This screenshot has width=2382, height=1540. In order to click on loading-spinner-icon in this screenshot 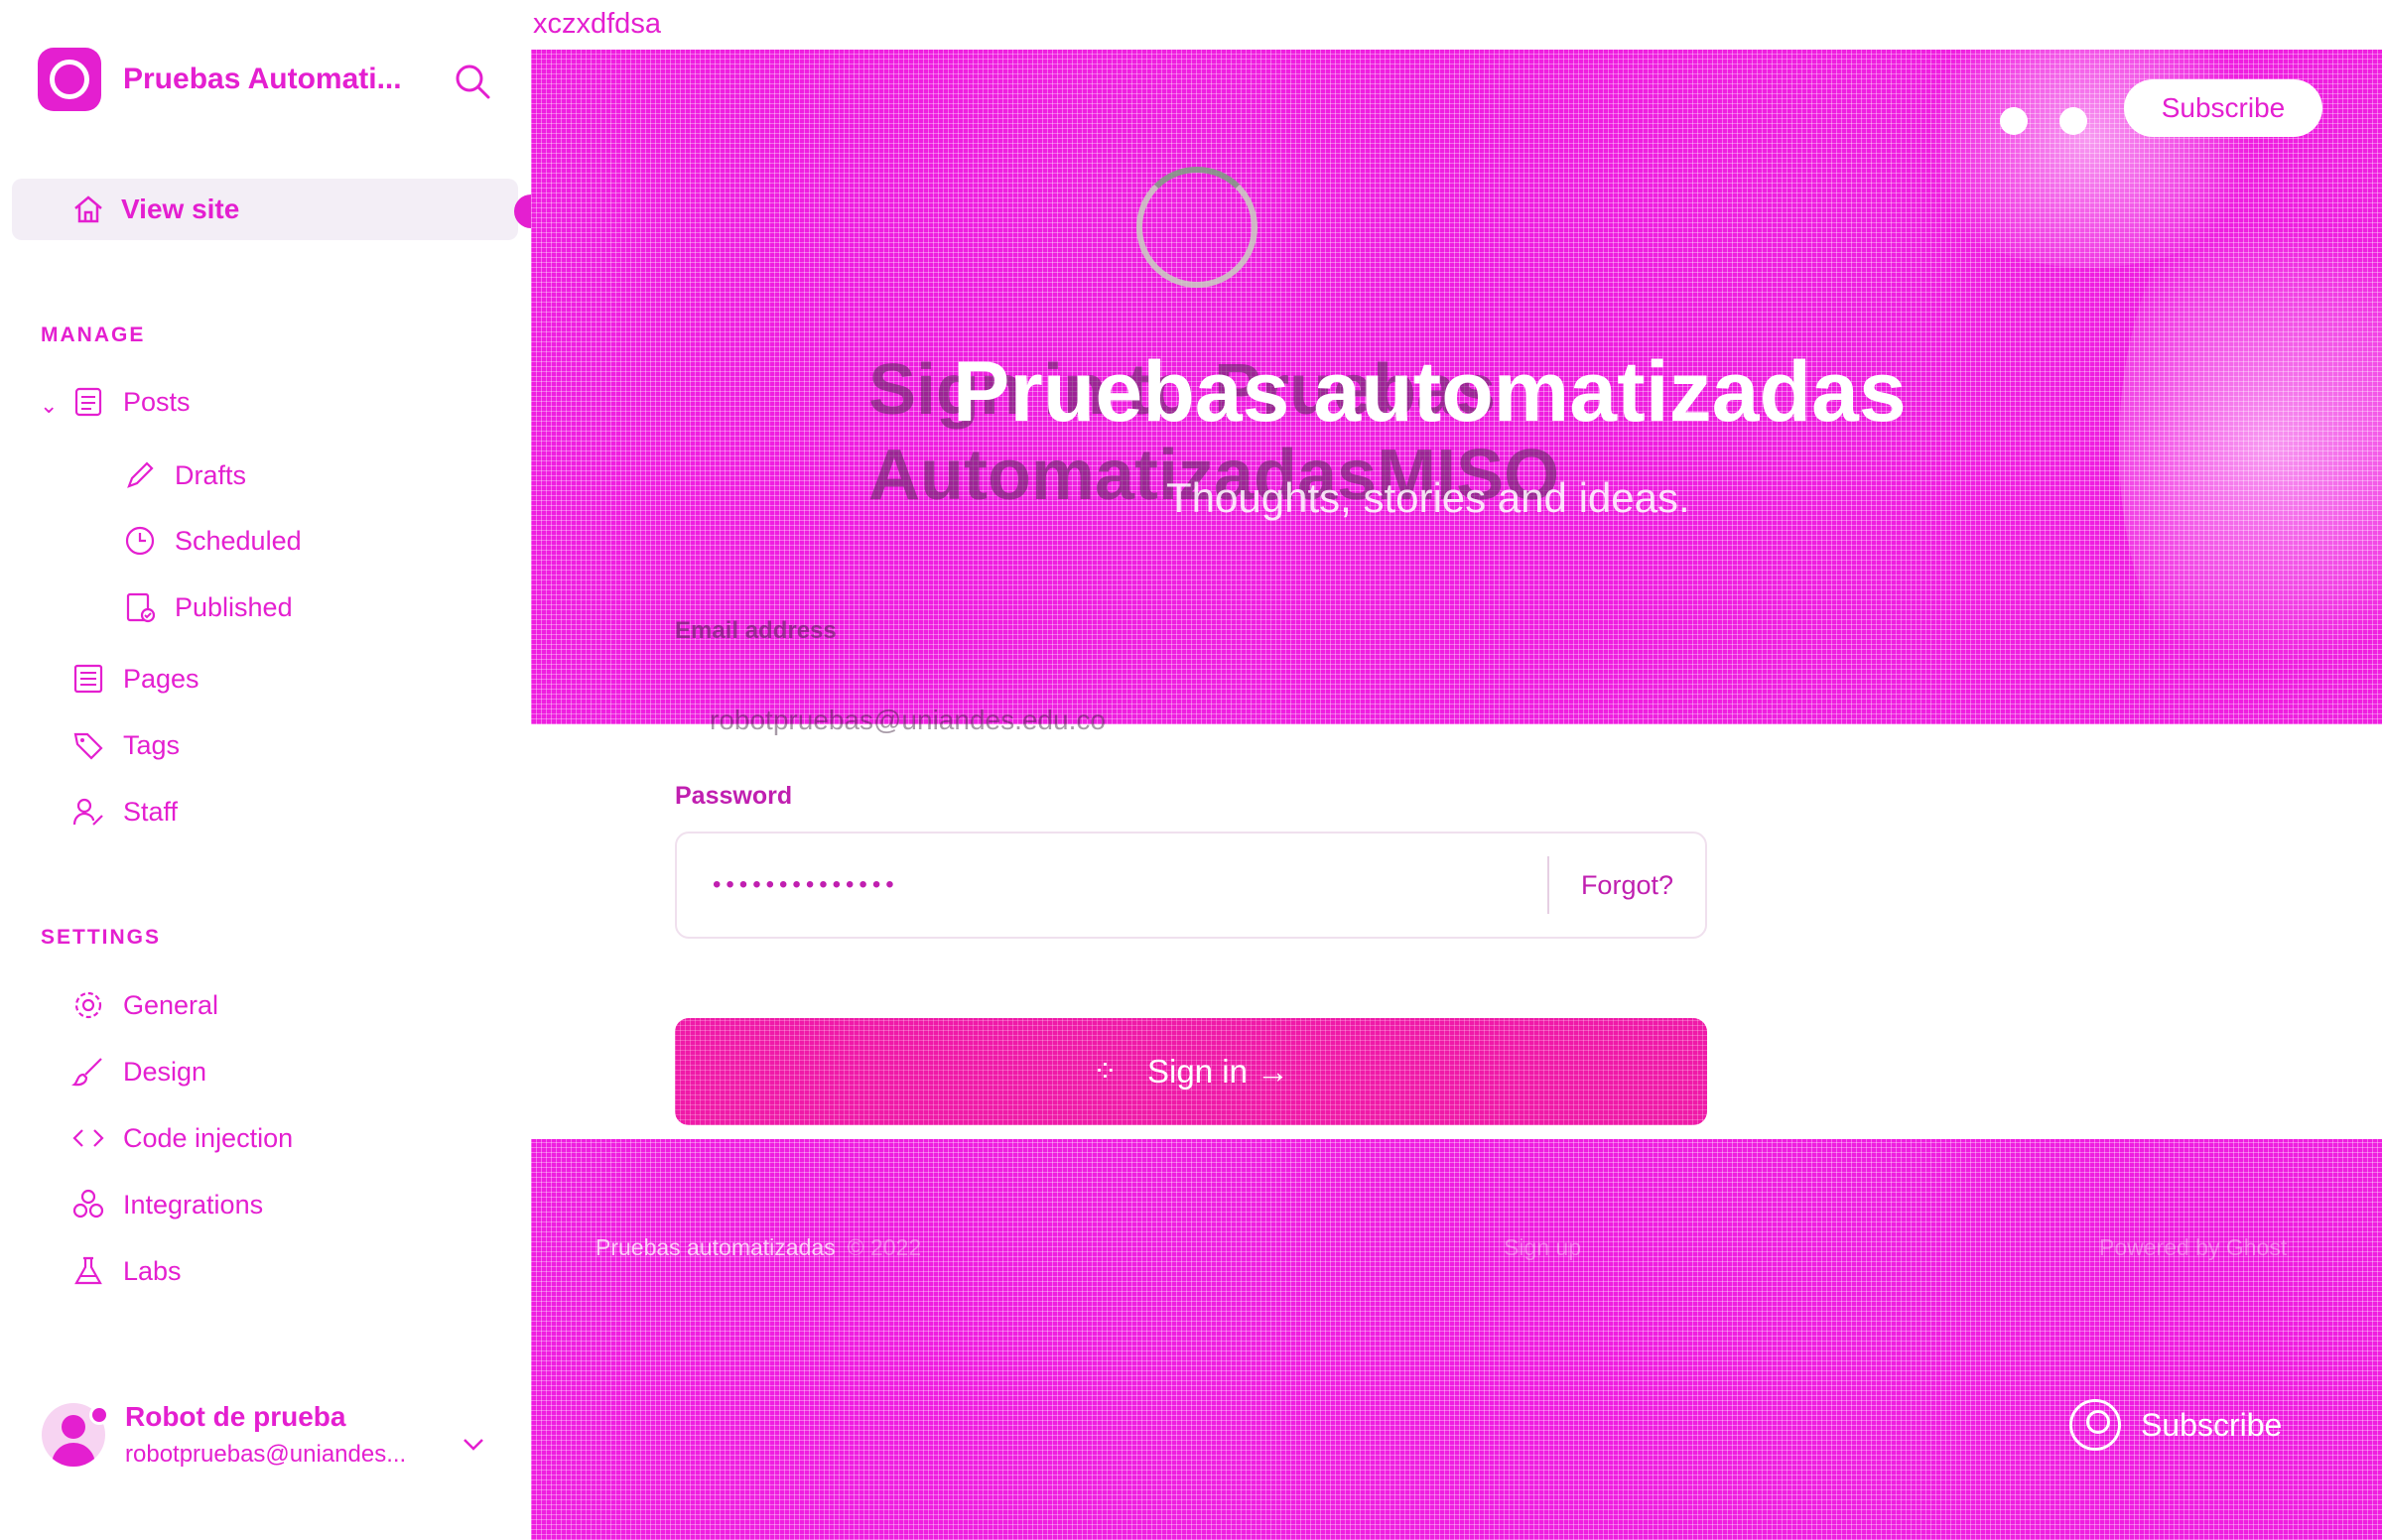, I will do `click(1196, 227)`.